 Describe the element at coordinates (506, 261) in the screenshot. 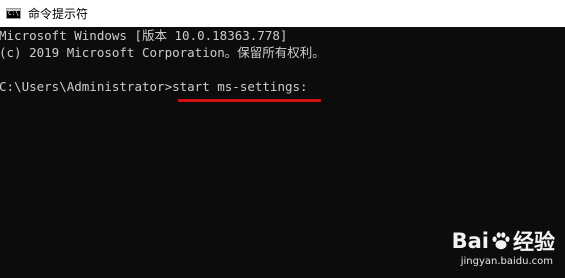

I see `watermark-url: jingyan.baidu.com` at that location.